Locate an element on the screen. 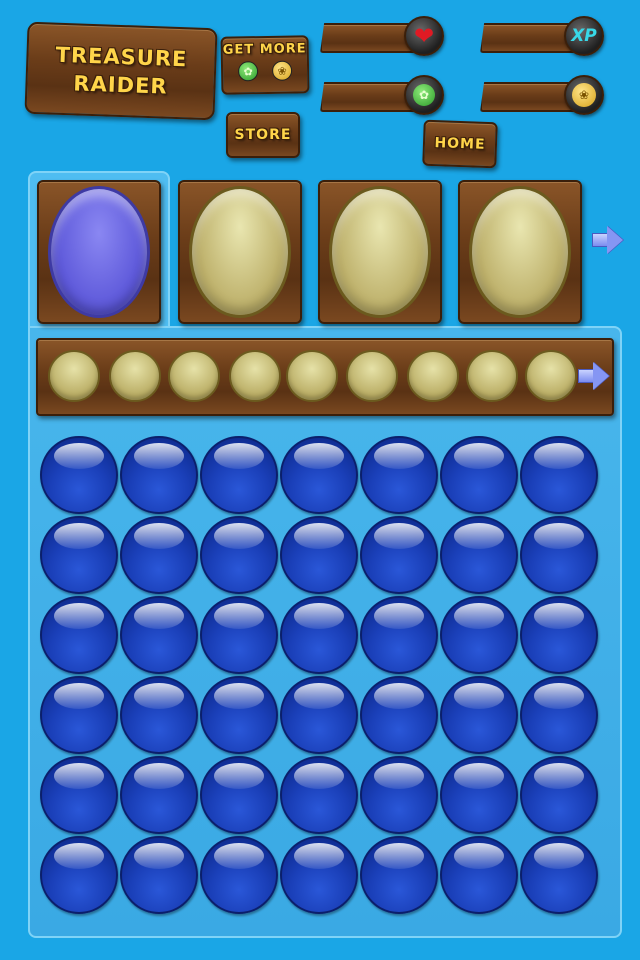 The width and height of the screenshot is (640, 960). game-title-sign: TREASURE RAIDER is located at coordinates (121, 71).